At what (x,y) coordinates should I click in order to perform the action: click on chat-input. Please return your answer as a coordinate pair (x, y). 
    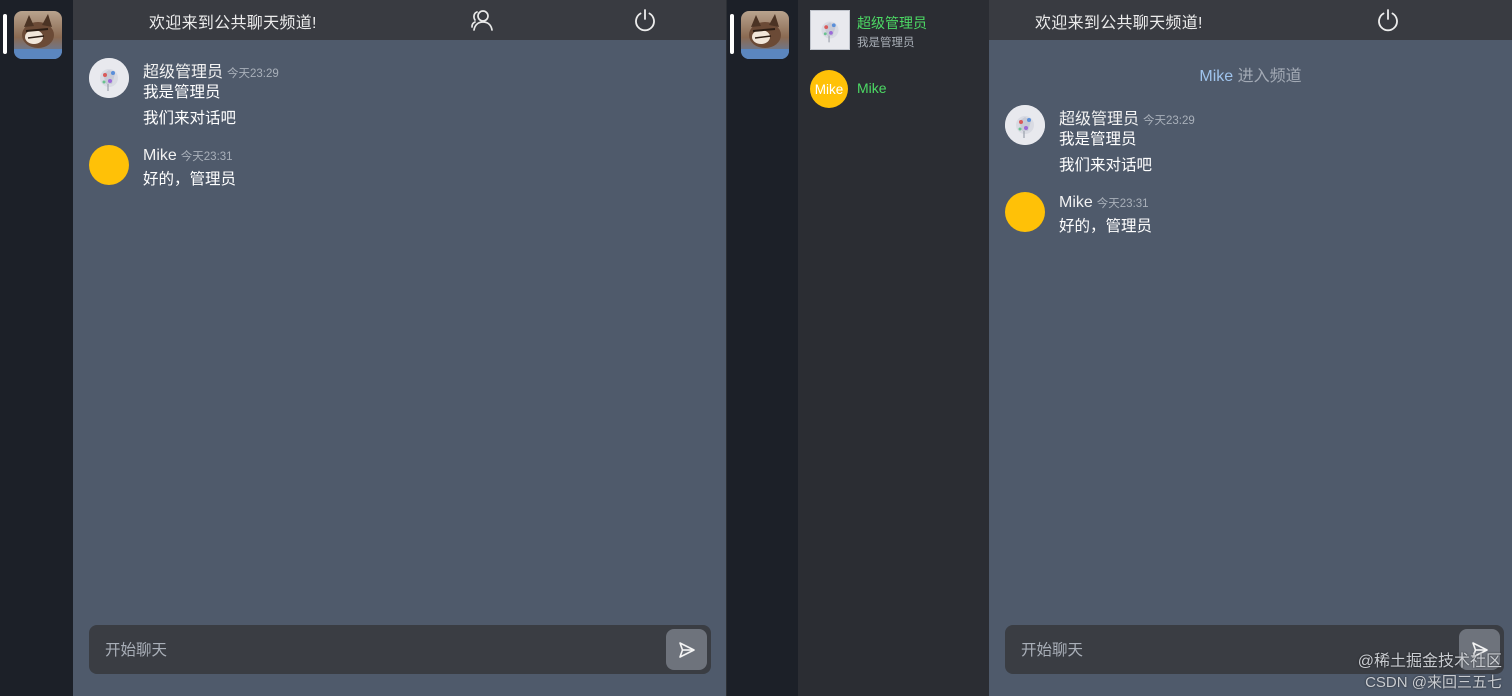
    Looking at the image, I should click on (347, 650).